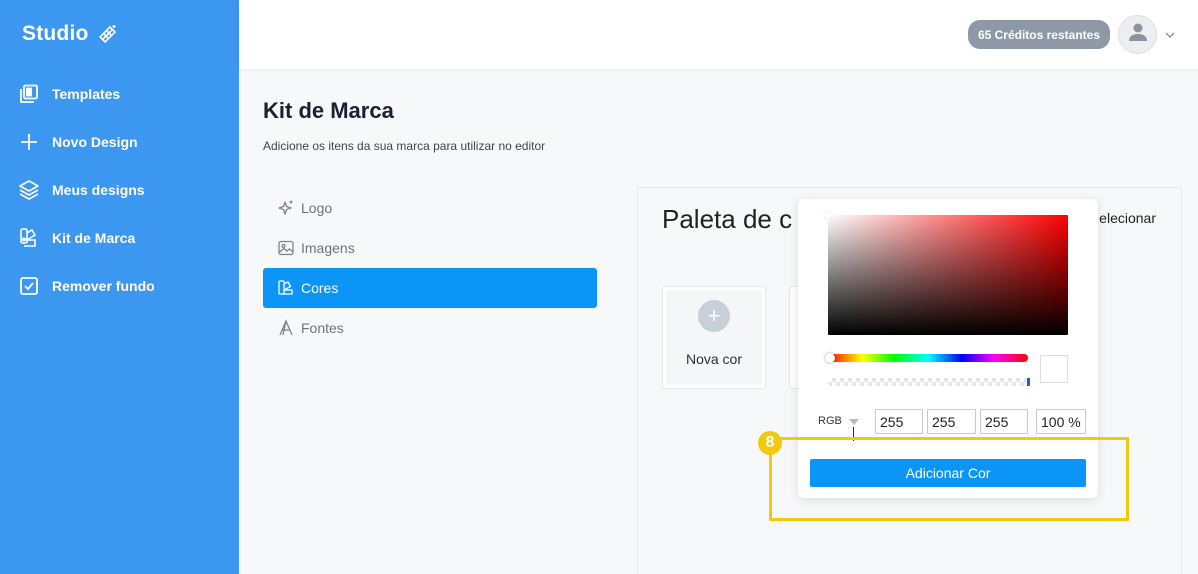 The image size is (1198, 574). Describe the element at coordinates (55, 33) in the screenshot. I see `brand-name: Studio` at that location.